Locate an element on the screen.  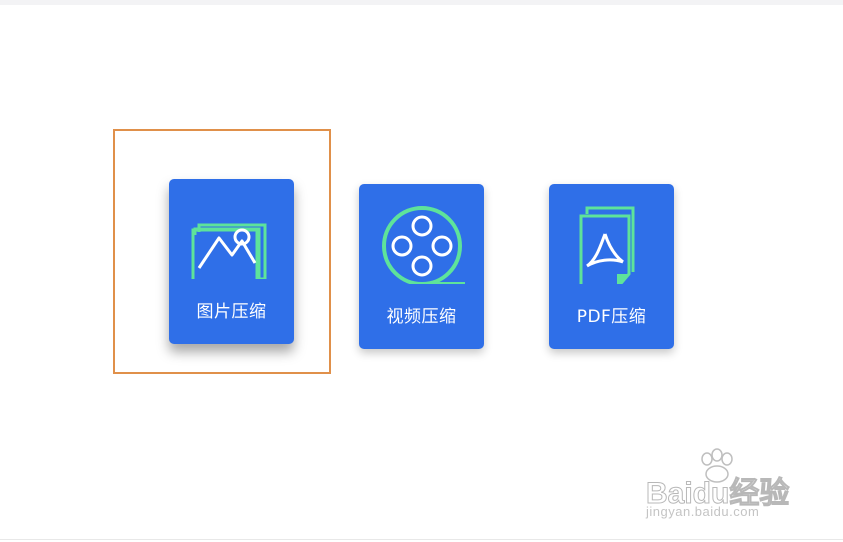
pdf-document-icon is located at coordinates (607, 245).